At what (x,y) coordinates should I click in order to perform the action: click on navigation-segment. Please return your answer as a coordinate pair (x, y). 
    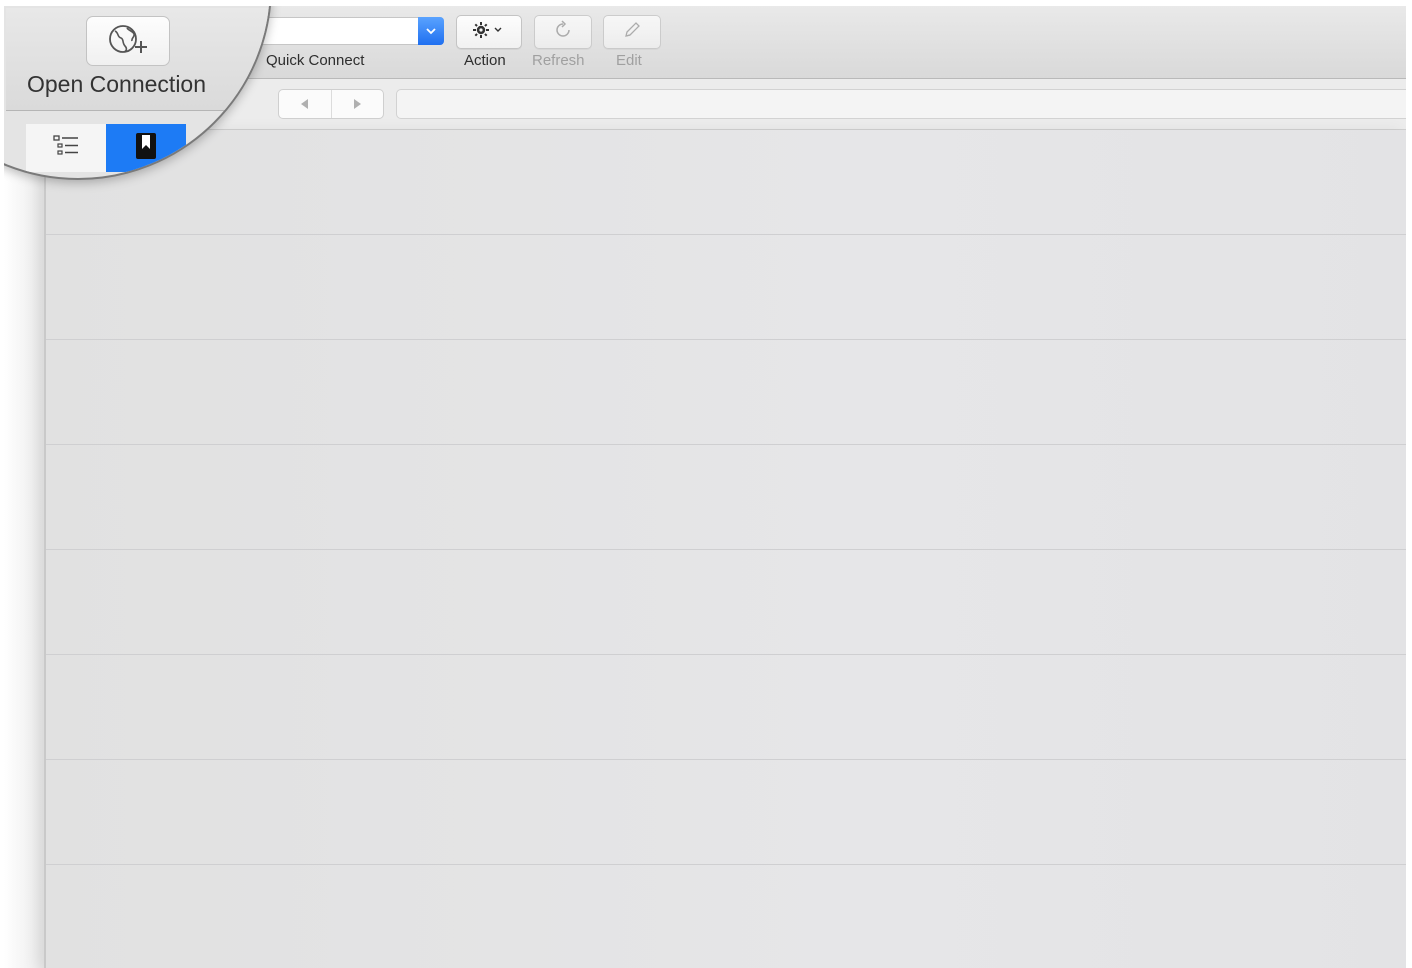
    Looking at the image, I should click on (331, 104).